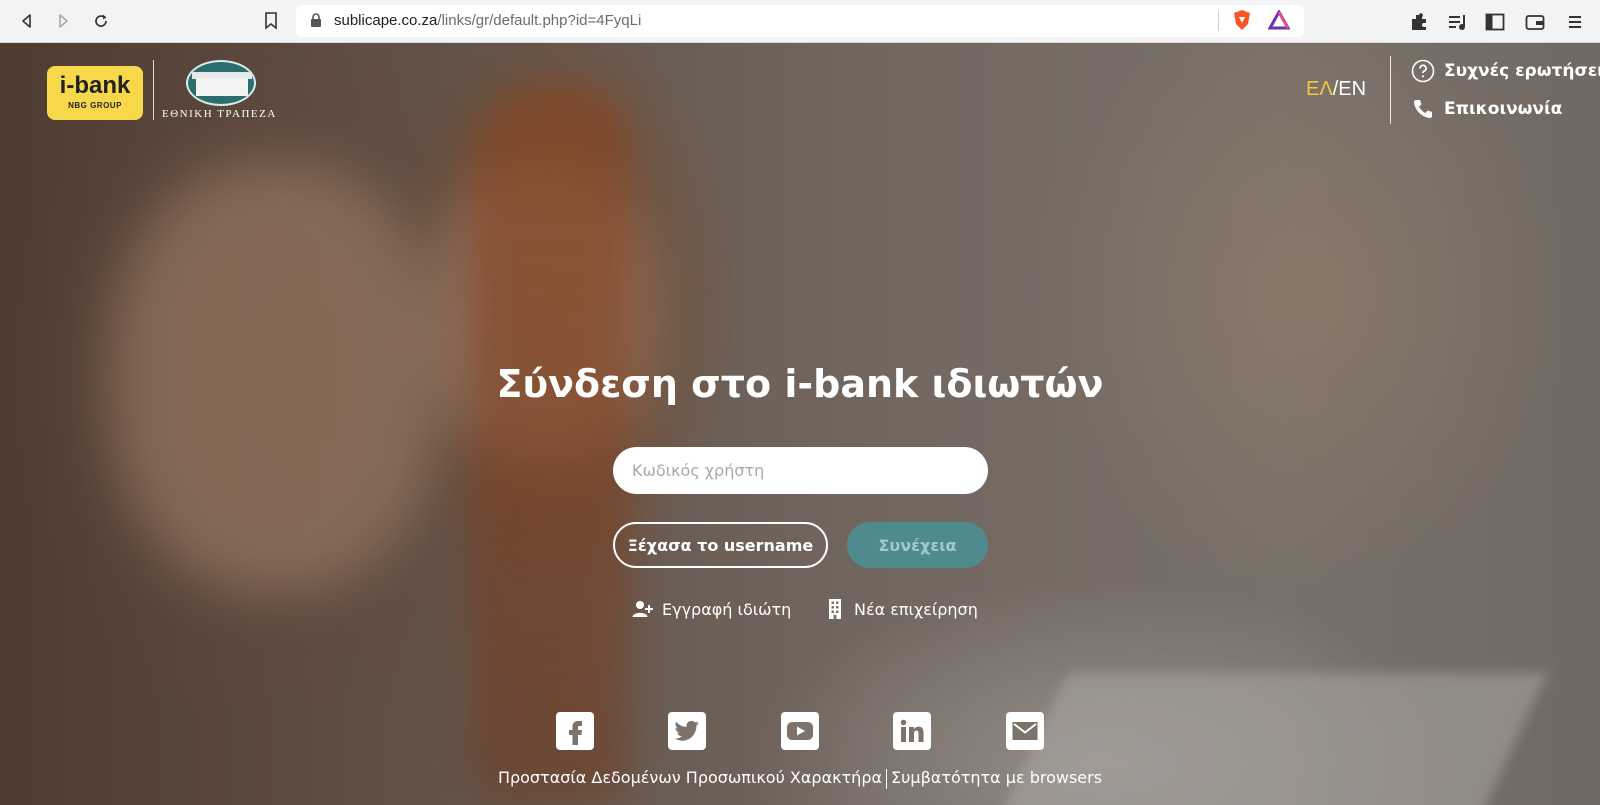 This screenshot has height=805, width=1600. Describe the element at coordinates (63, 21) in the screenshot. I see `forward-icon` at that location.